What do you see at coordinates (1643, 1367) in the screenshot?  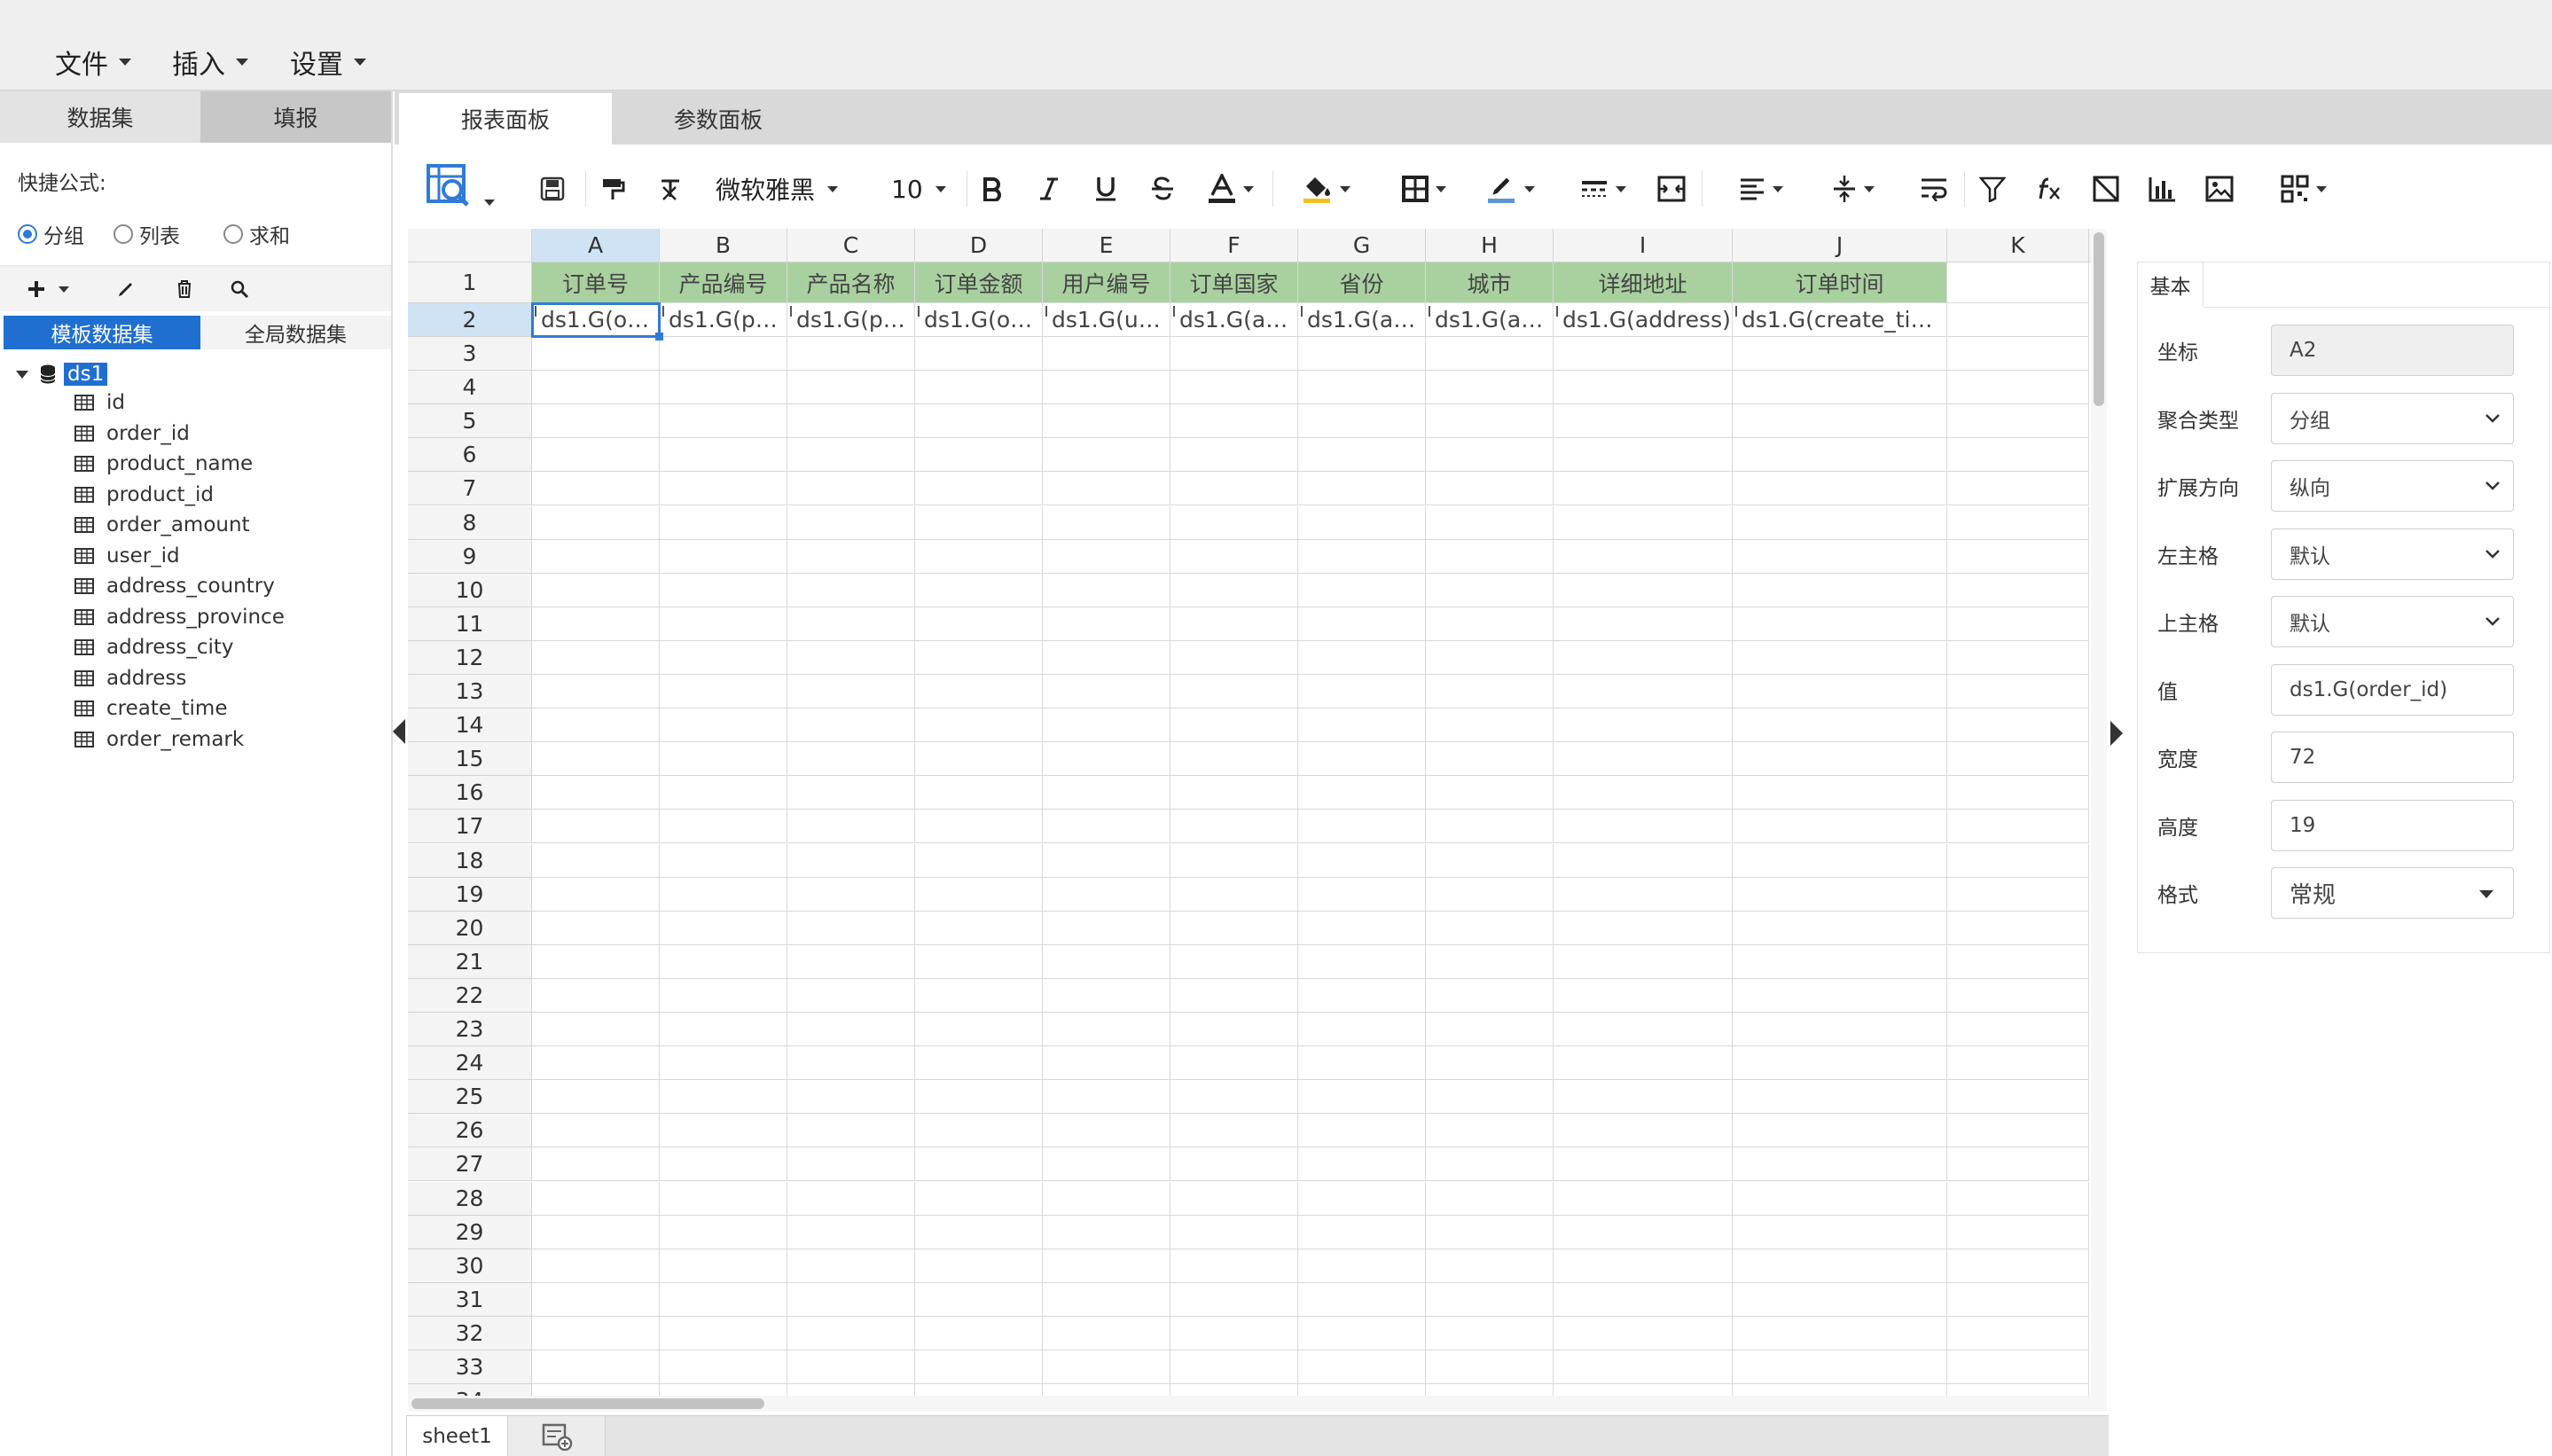 I see `cell-i33` at bounding box center [1643, 1367].